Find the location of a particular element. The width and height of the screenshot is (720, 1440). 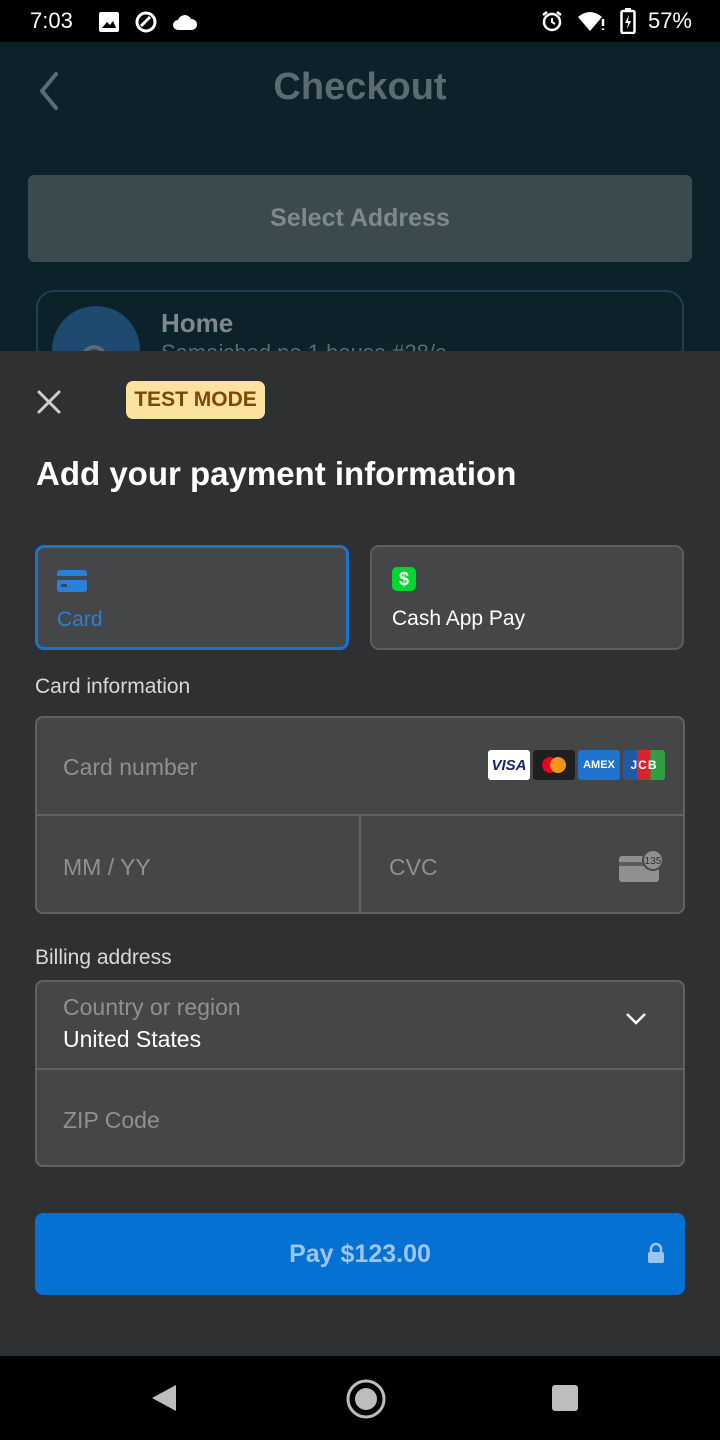

billing-address-fields: Country or region United States ZIP Code is located at coordinates (360, 1073).